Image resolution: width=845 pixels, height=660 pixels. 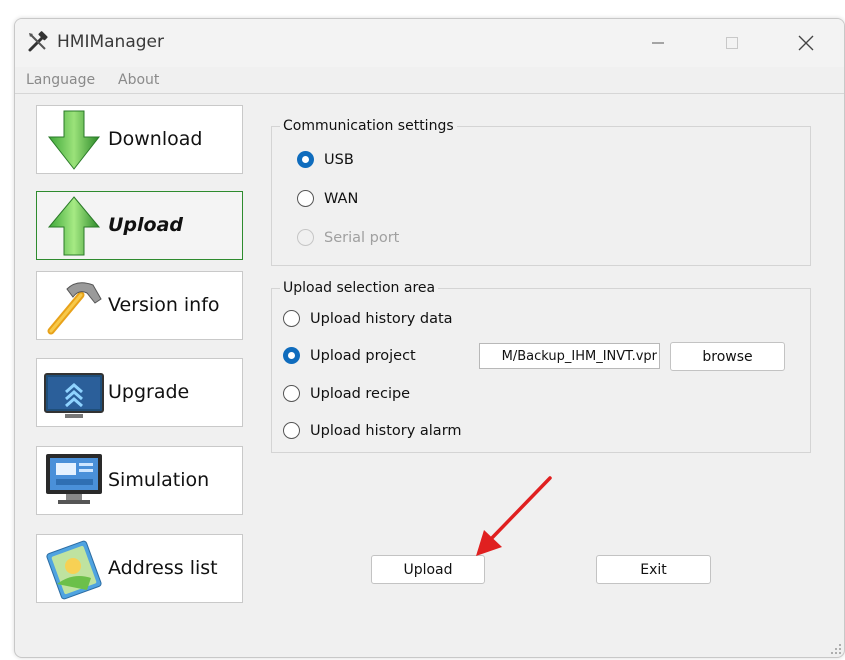 I want to click on address-book-icon, so click(x=74, y=570).